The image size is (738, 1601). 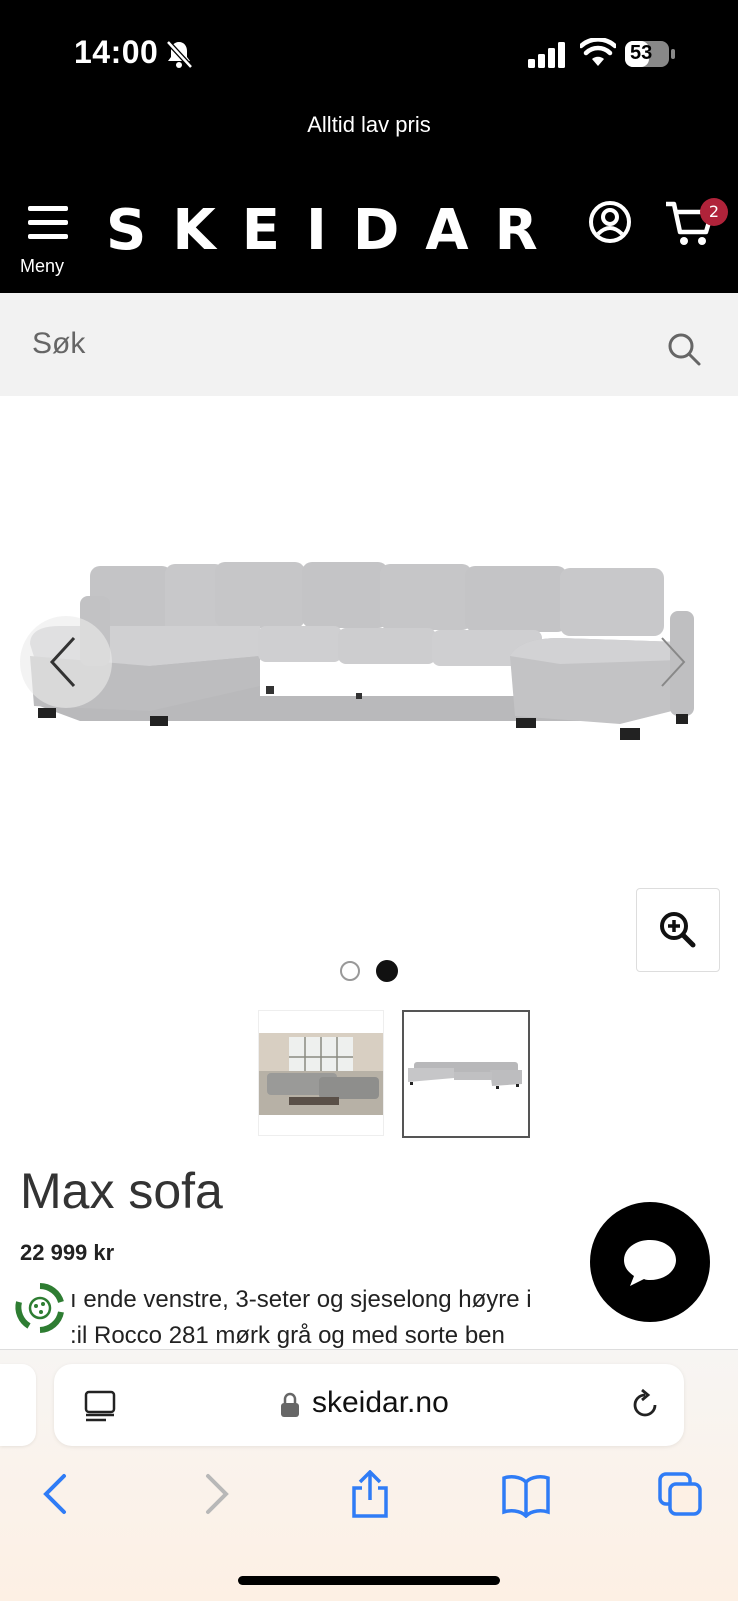 What do you see at coordinates (214, 1494) in the screenshot?
I see `forward-icon` at bounding box center [214, 1494].